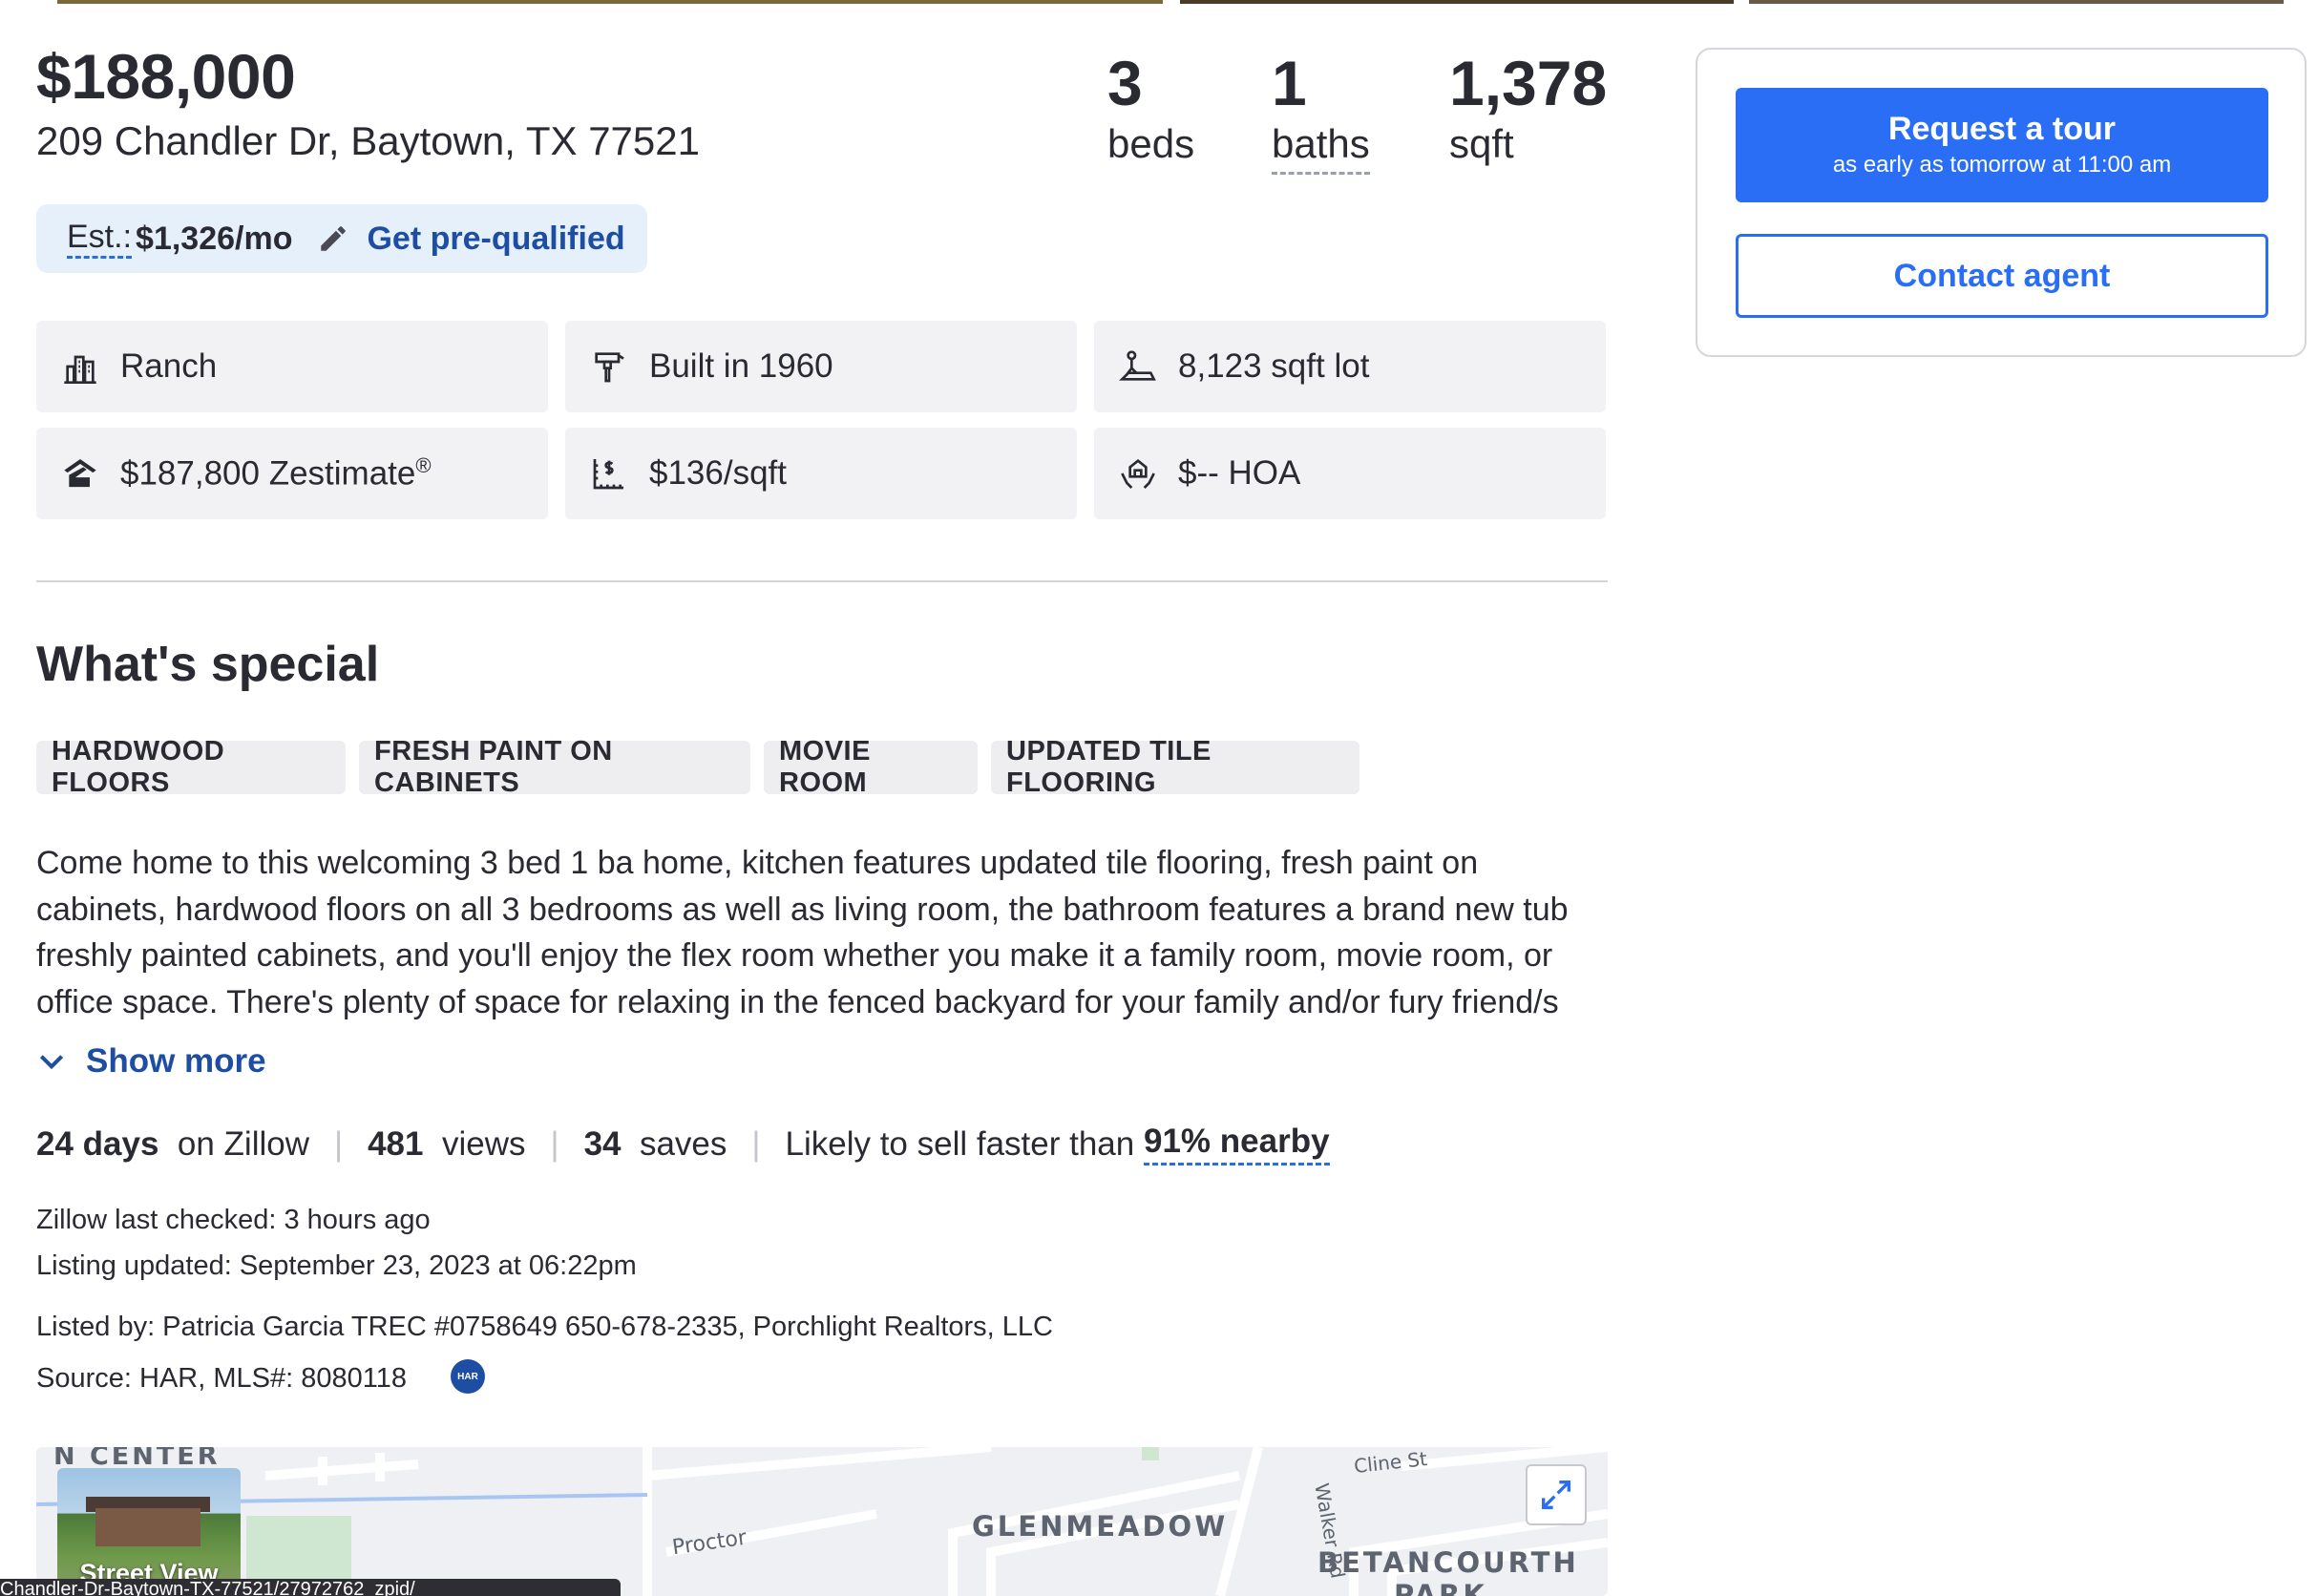  I want to click on saves-label: saves, so click(683, 1143).